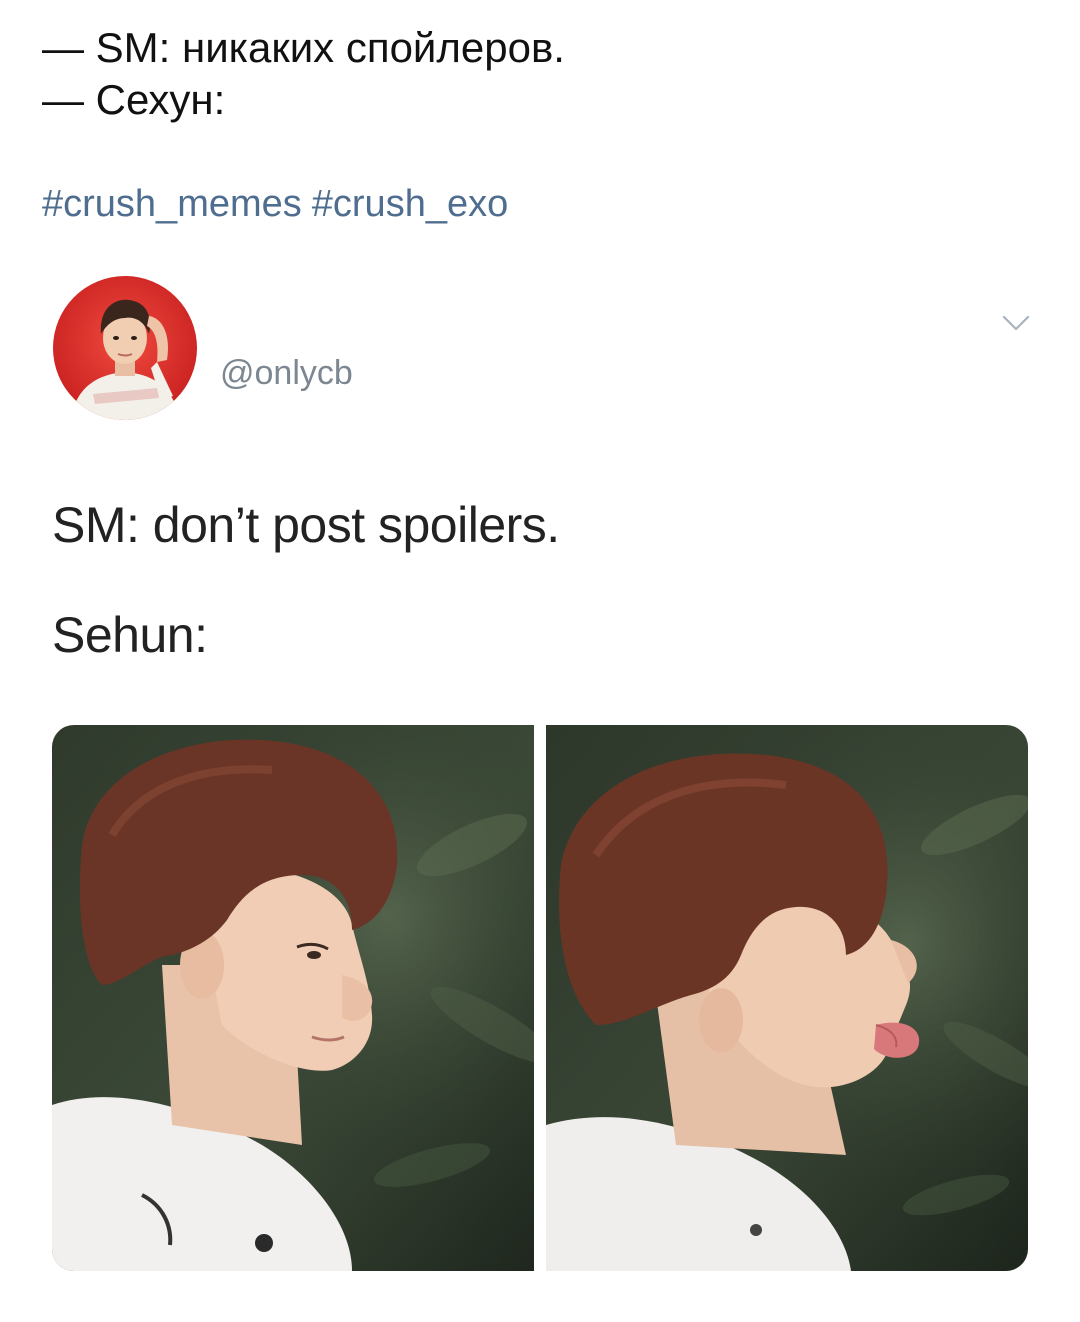 This screenshot has height=1322, width=1080. I want to click on hashtag-crush-exo: #crush_exo, so click(410, 204).